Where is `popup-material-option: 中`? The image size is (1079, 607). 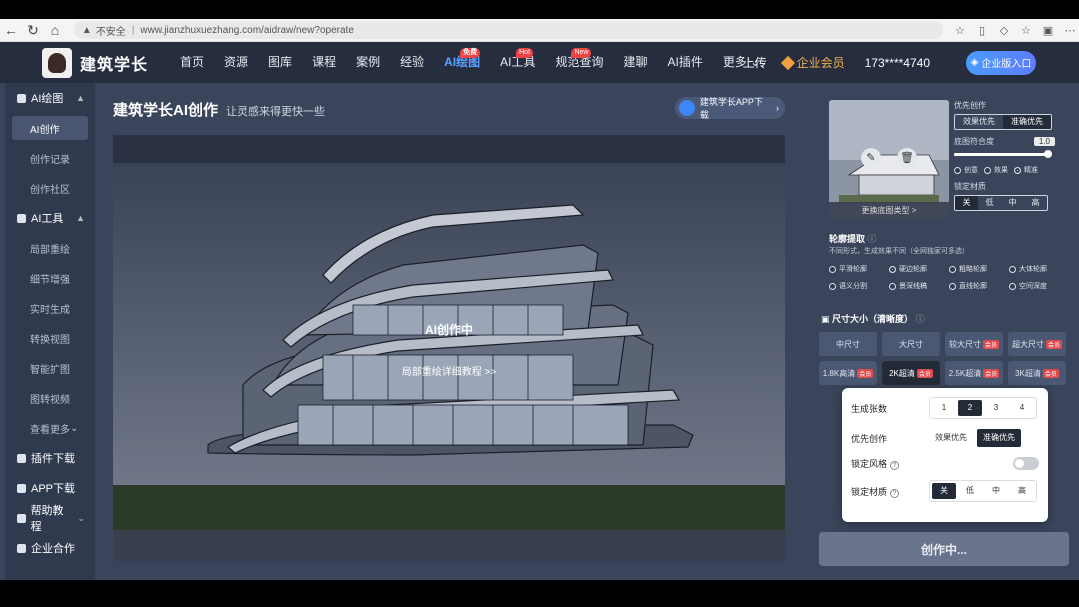 popup-material-option: 中 is located at coordinates (996, 491).